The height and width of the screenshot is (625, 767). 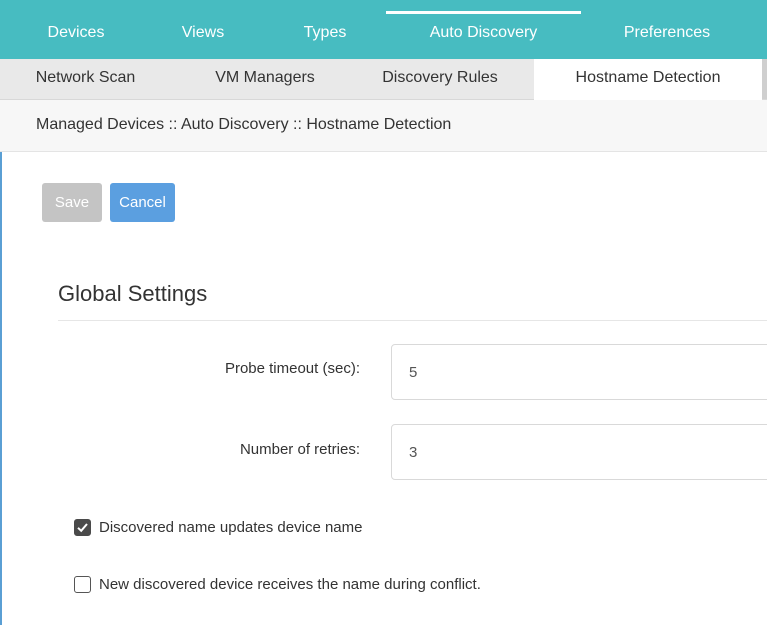 I want to click on new-device-conflict-checkbox, so click(x=82, y=584).